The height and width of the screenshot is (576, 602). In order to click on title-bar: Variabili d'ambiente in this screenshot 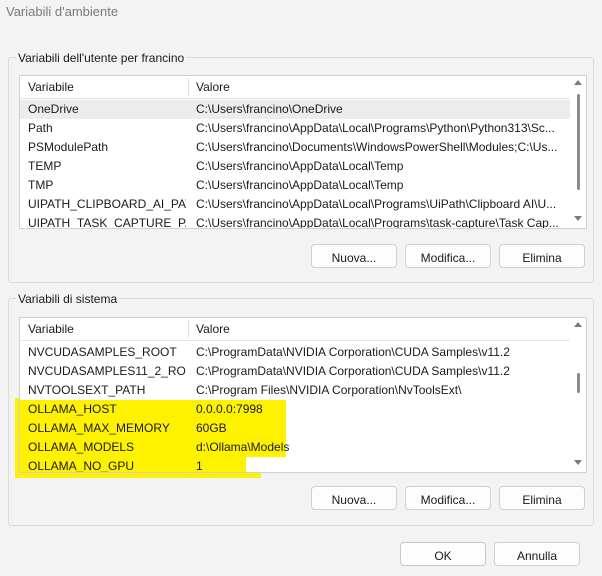, I will do `click(301, 13)`.